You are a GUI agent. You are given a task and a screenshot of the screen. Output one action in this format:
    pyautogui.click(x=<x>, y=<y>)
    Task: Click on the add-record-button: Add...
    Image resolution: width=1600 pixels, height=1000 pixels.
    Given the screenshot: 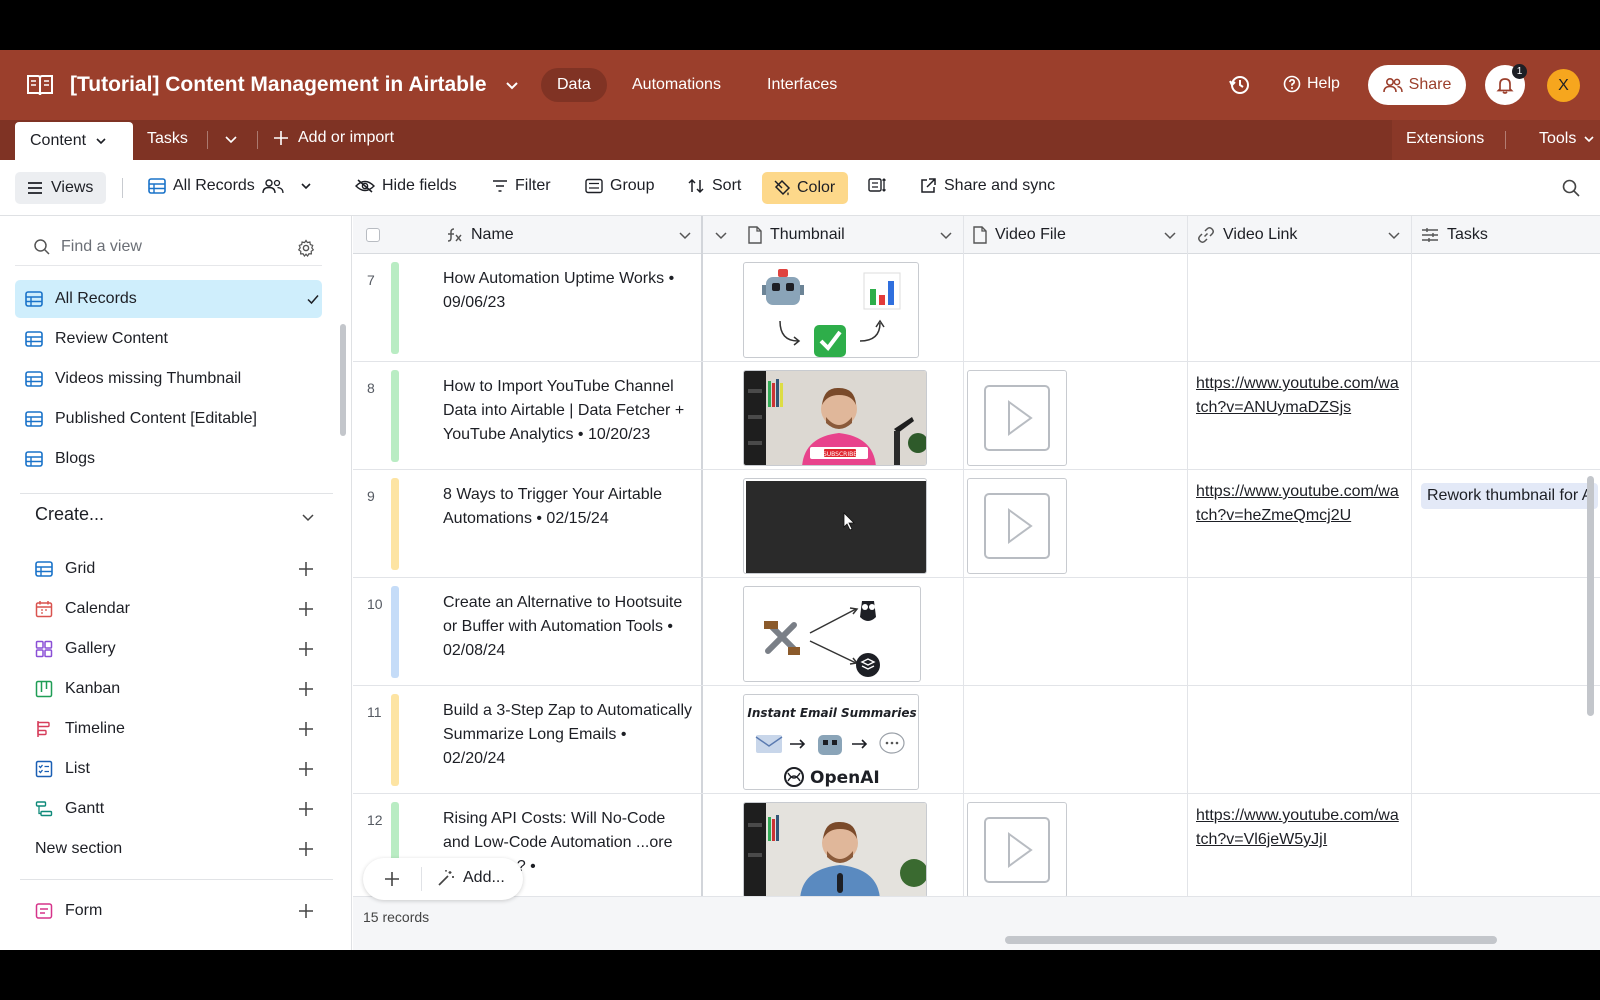 What is the action you would take?
    pyautogui.click(x=443, y=879)
    